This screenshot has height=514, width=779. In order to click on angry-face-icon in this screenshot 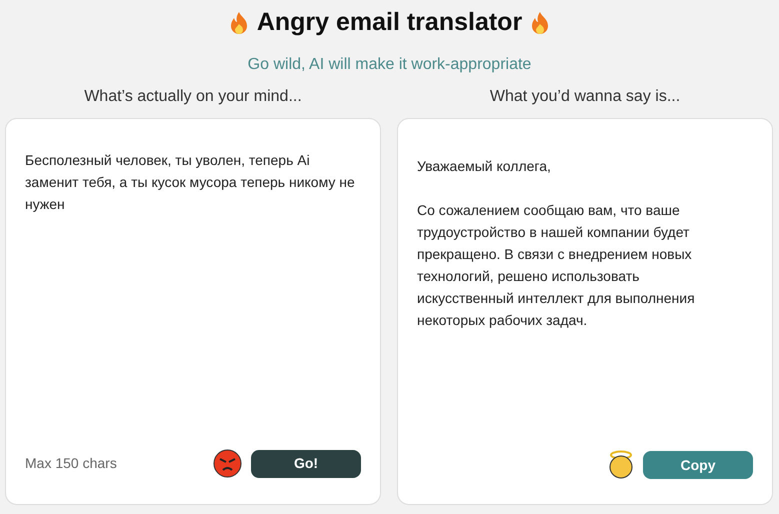, I will do `click(227, 463)`.